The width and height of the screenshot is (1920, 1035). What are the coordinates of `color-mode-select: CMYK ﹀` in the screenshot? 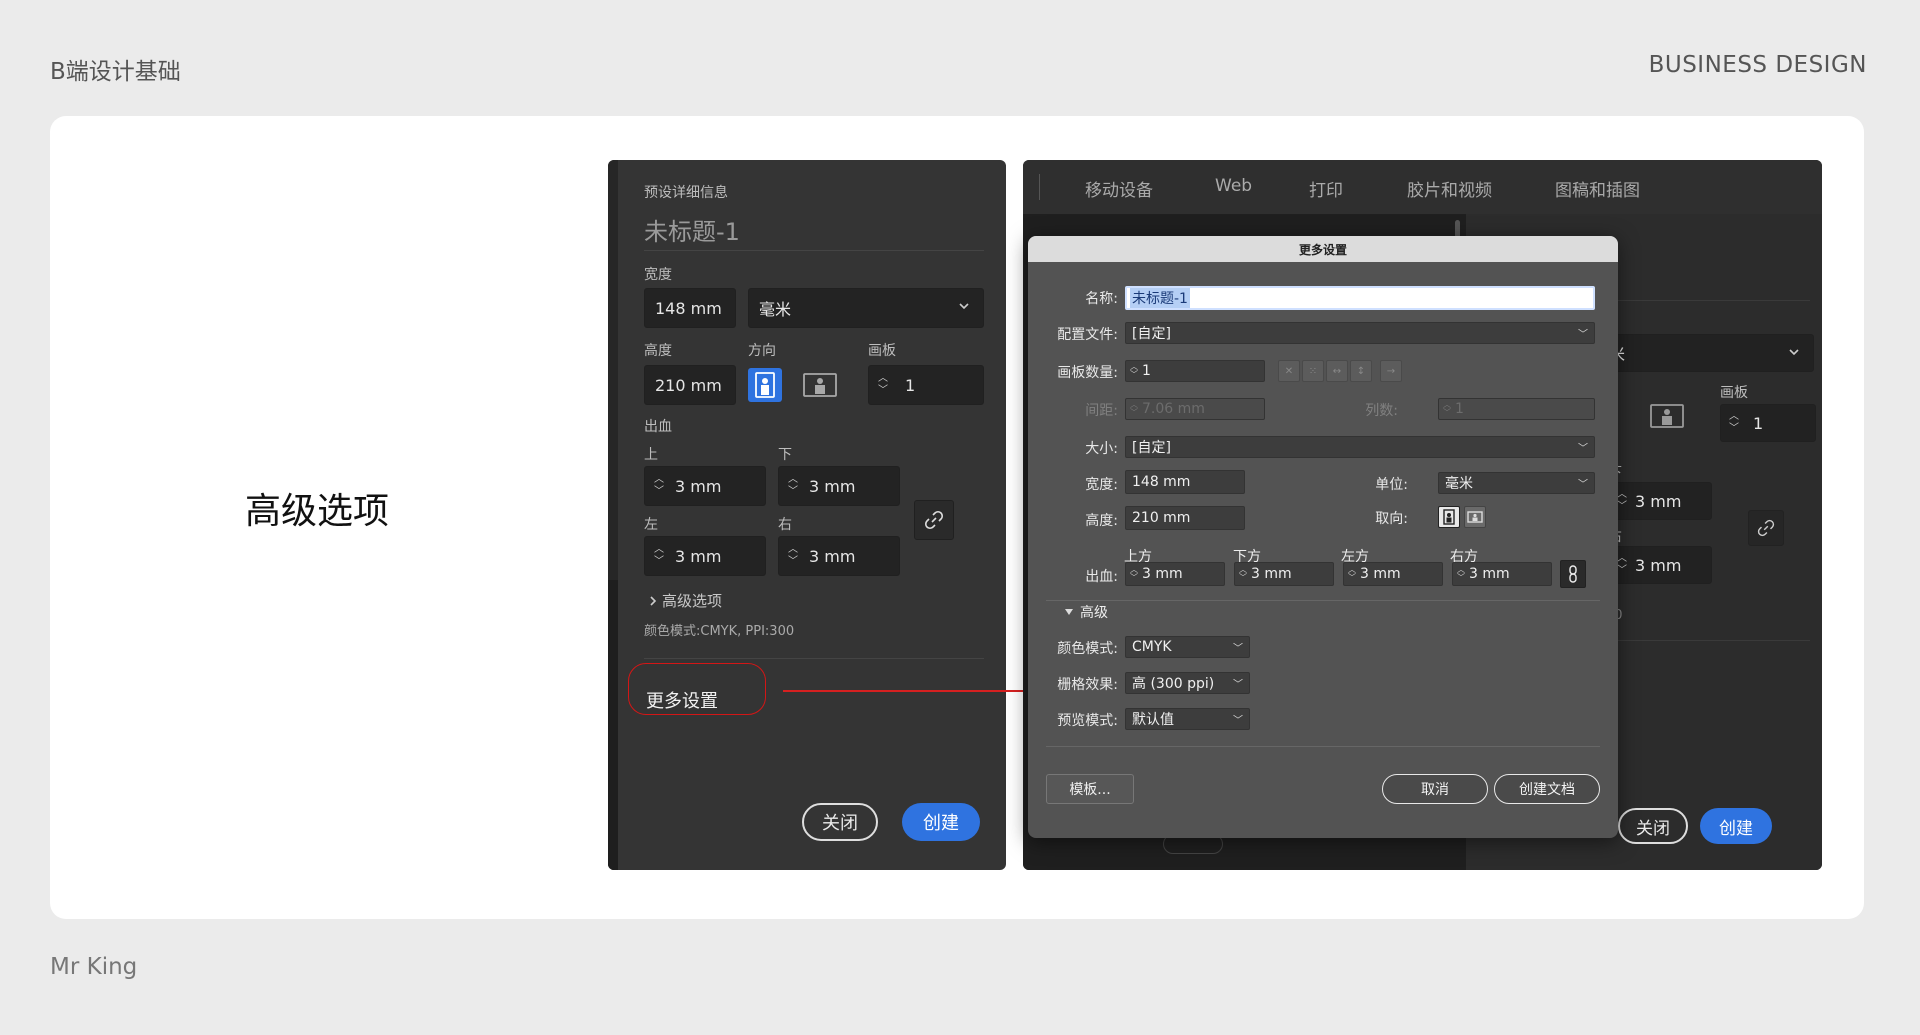 It's located at (1187, 647).